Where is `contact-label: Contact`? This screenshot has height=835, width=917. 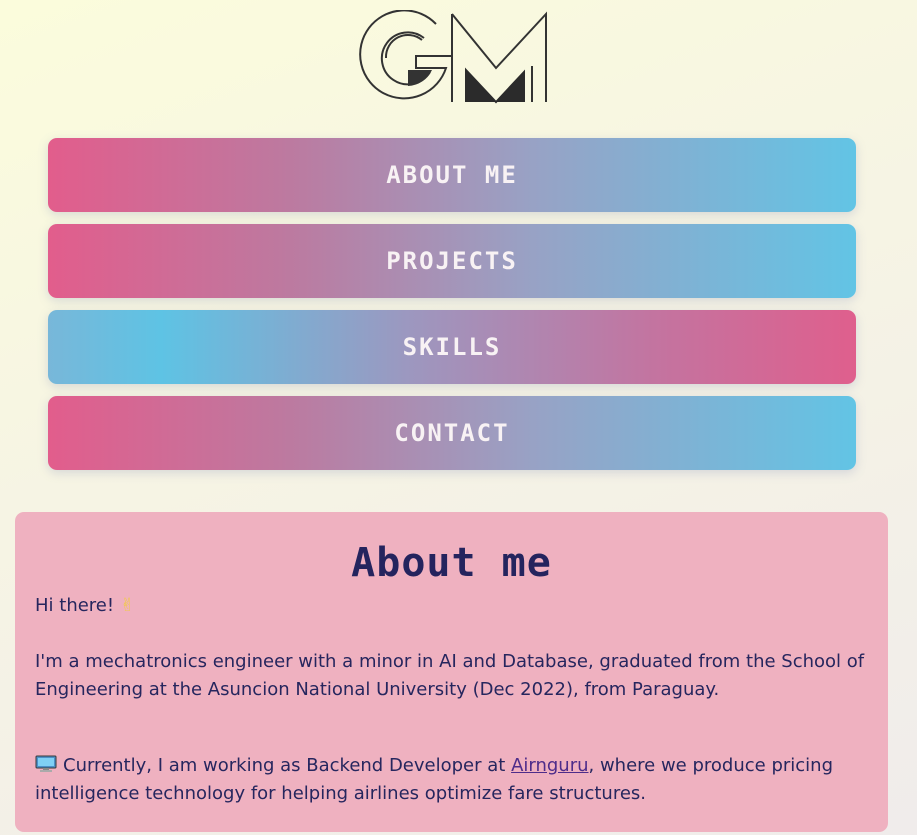 contact-label: Contact is located at coordinates (452, 433).